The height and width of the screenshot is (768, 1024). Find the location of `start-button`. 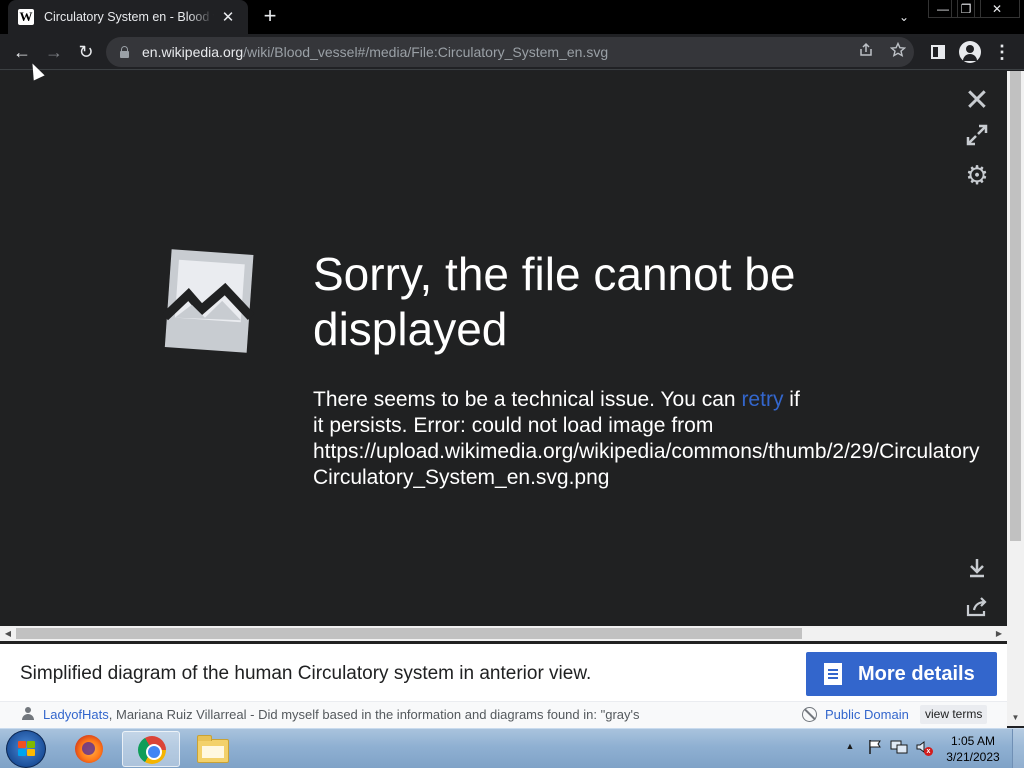

start-button is located at coordinates (26, 749).